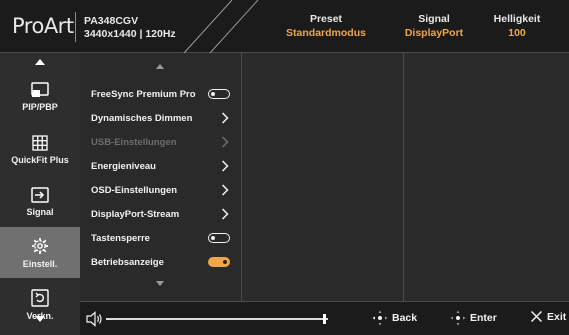  What do you see at coordinates (40, 159) in the screenshot?
I see `sidebar-item-label: QuickFit Plus` at bounding box center [40, 159].